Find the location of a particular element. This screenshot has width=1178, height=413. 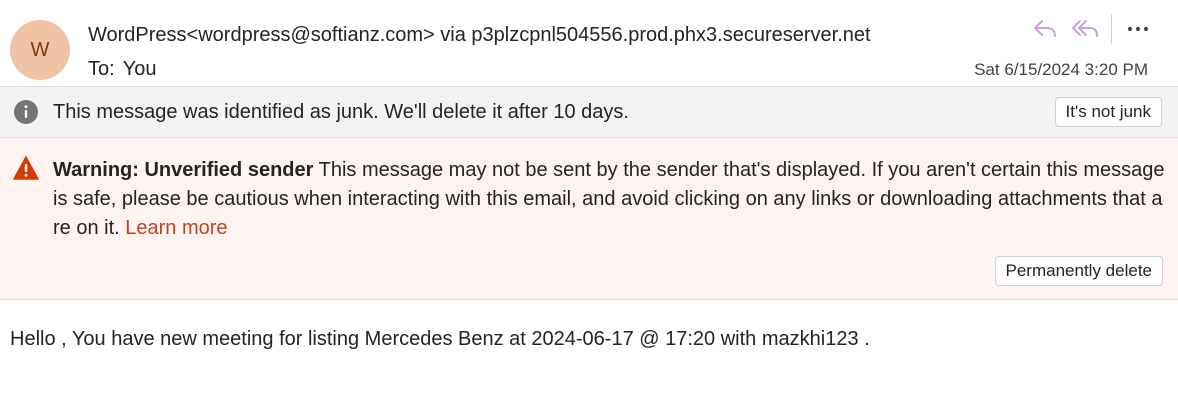

message-actions is located at coordinates (1091, 29).